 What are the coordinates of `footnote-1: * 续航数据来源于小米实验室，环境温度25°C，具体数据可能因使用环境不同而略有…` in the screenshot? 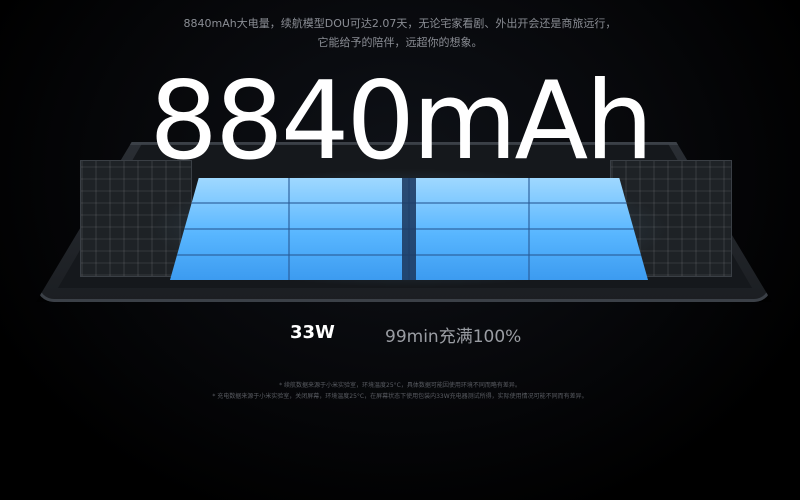 It's located at (400, 385).